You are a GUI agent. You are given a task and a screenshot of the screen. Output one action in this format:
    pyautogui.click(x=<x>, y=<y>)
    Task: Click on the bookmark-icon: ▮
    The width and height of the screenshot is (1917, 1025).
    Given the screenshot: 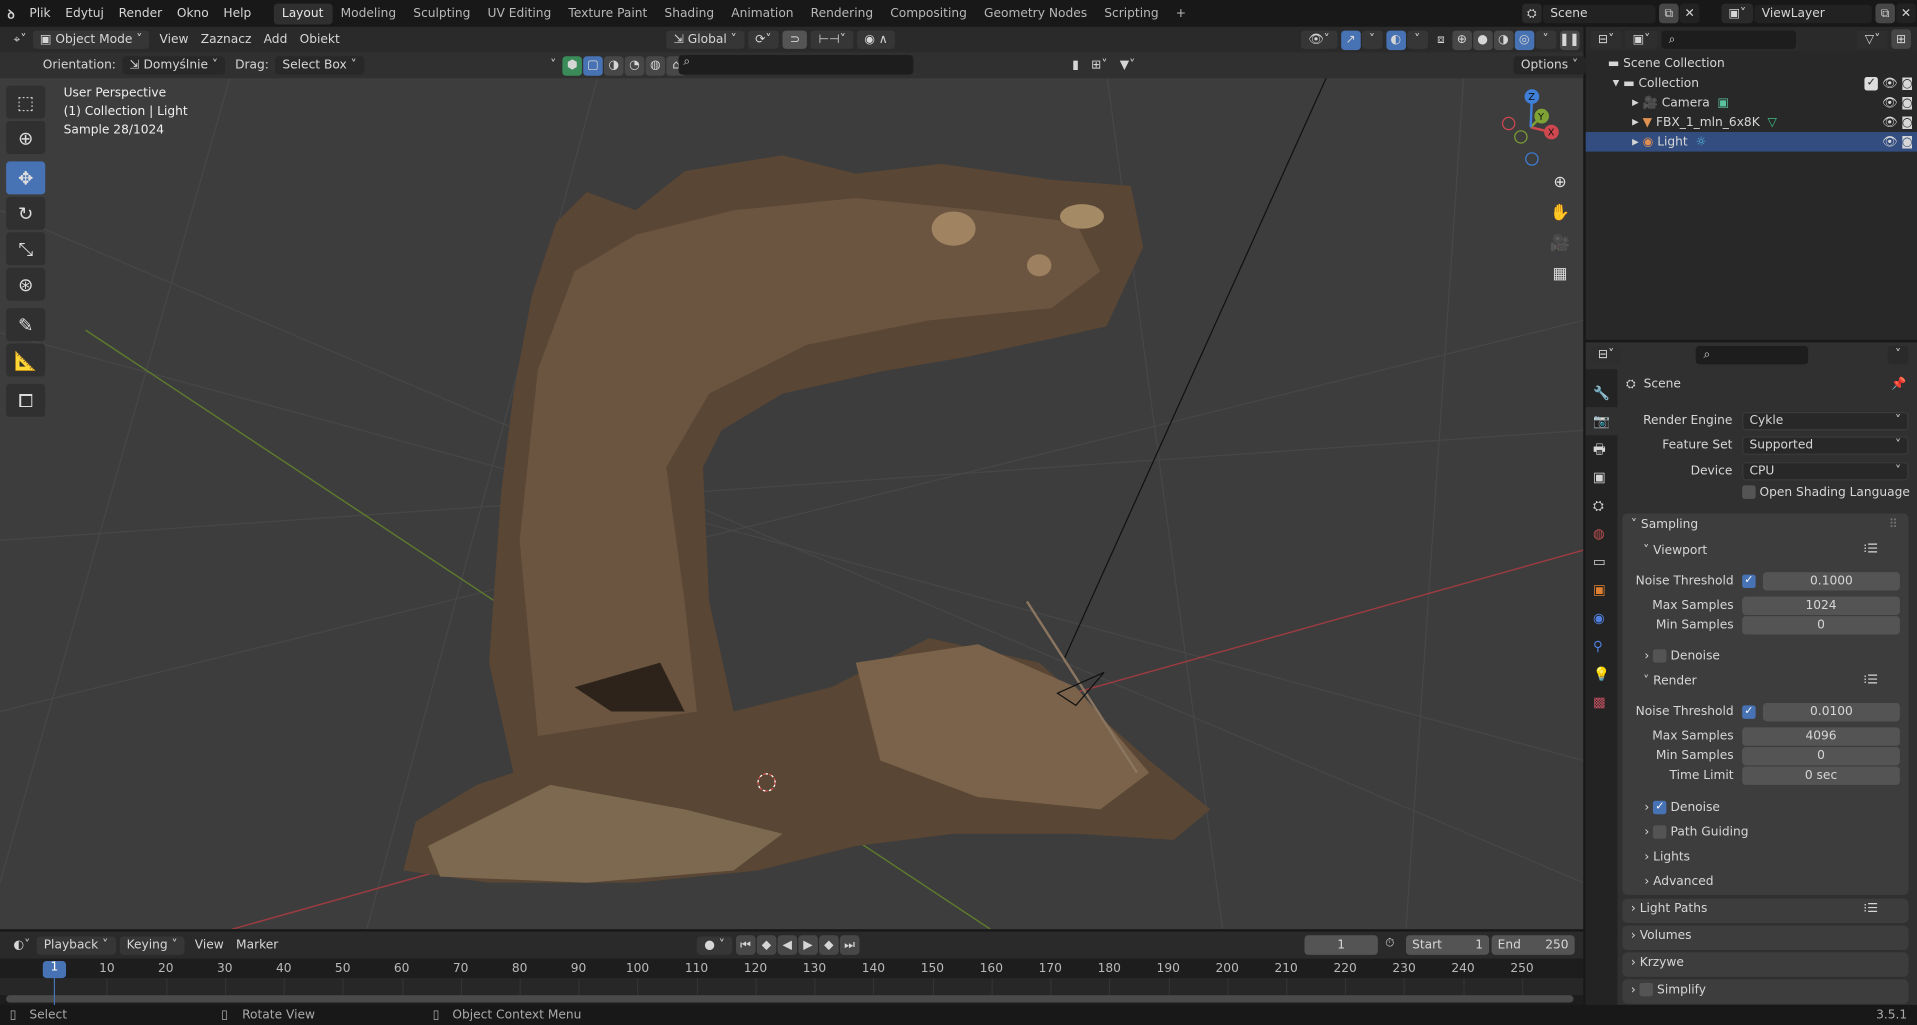 What is the action you would take?
    pyautogui.click(x=1075, y=65)
    